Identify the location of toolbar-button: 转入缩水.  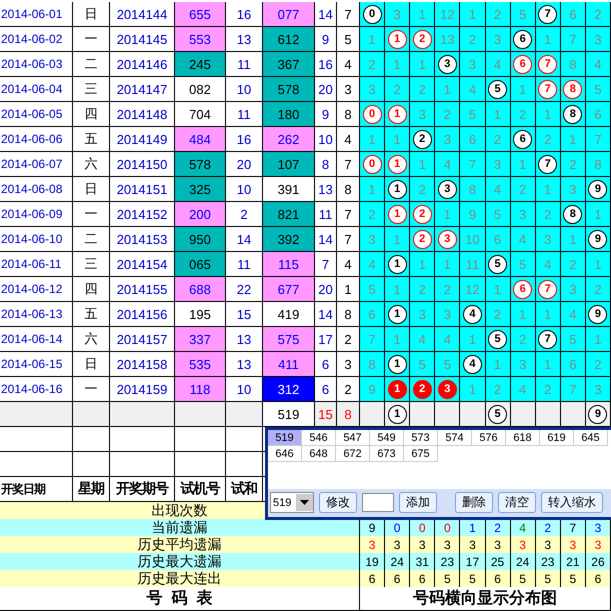
(572, 502).